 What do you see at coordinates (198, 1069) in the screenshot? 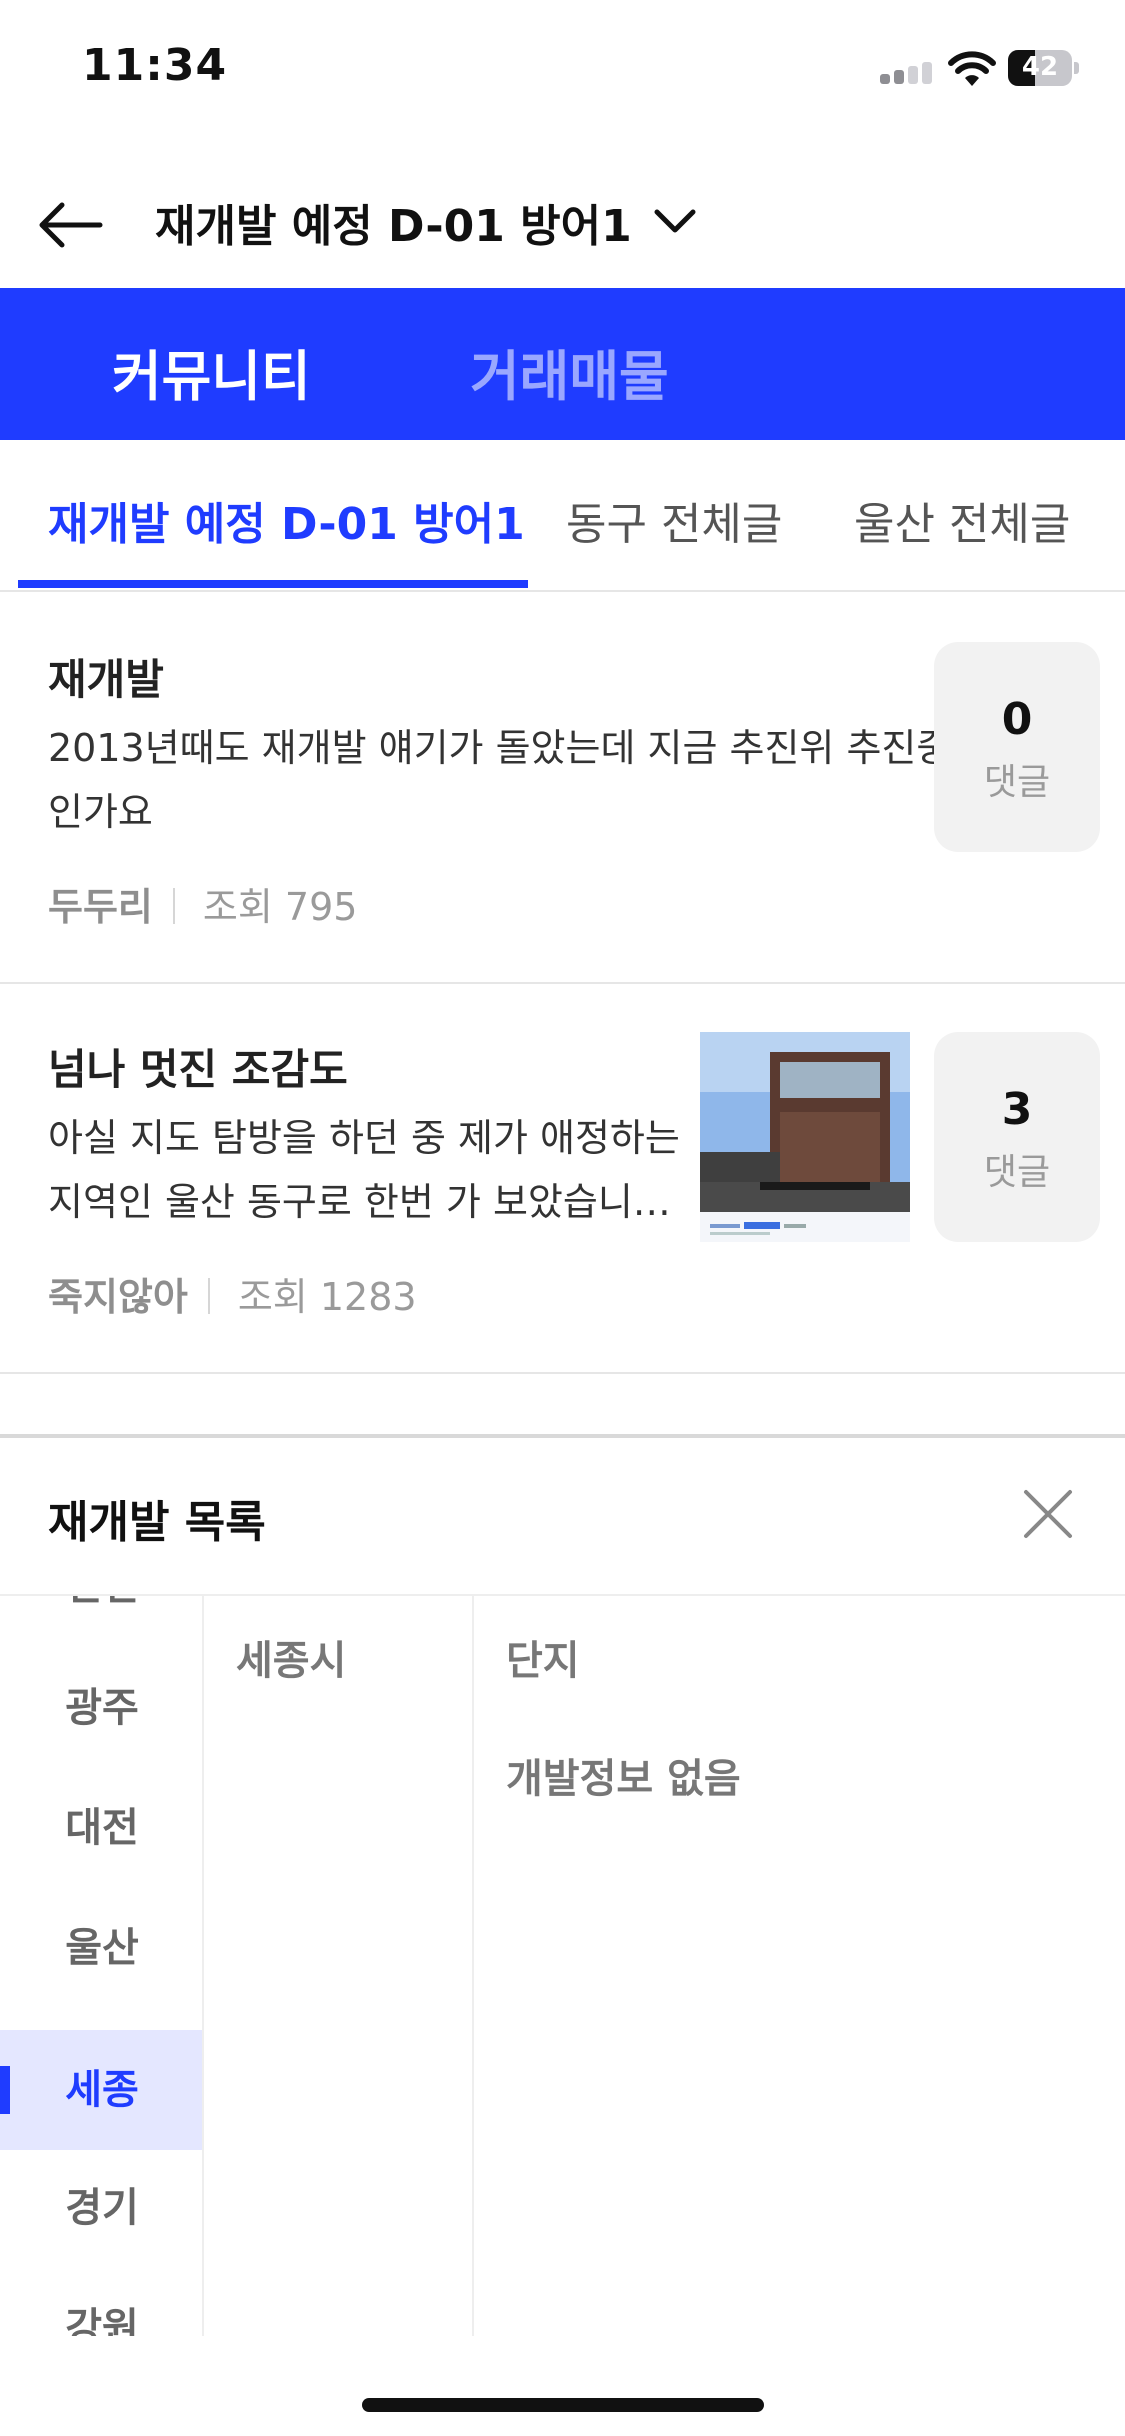
I see `post-title: 넘나 멋진 조감도` at bounding box center [198, 1069].